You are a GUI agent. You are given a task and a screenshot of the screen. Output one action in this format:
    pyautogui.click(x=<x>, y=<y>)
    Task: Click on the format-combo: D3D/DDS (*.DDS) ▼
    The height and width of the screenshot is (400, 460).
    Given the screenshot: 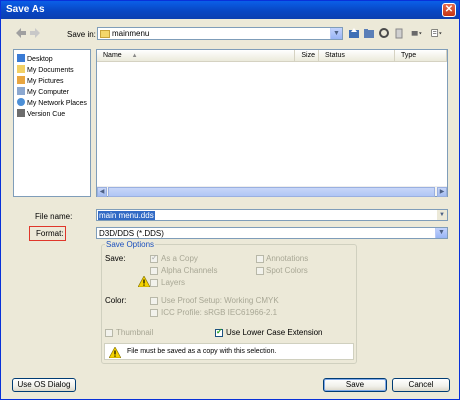 What is the action you would take?
    pyautogui.click(x=272, y=233)
    